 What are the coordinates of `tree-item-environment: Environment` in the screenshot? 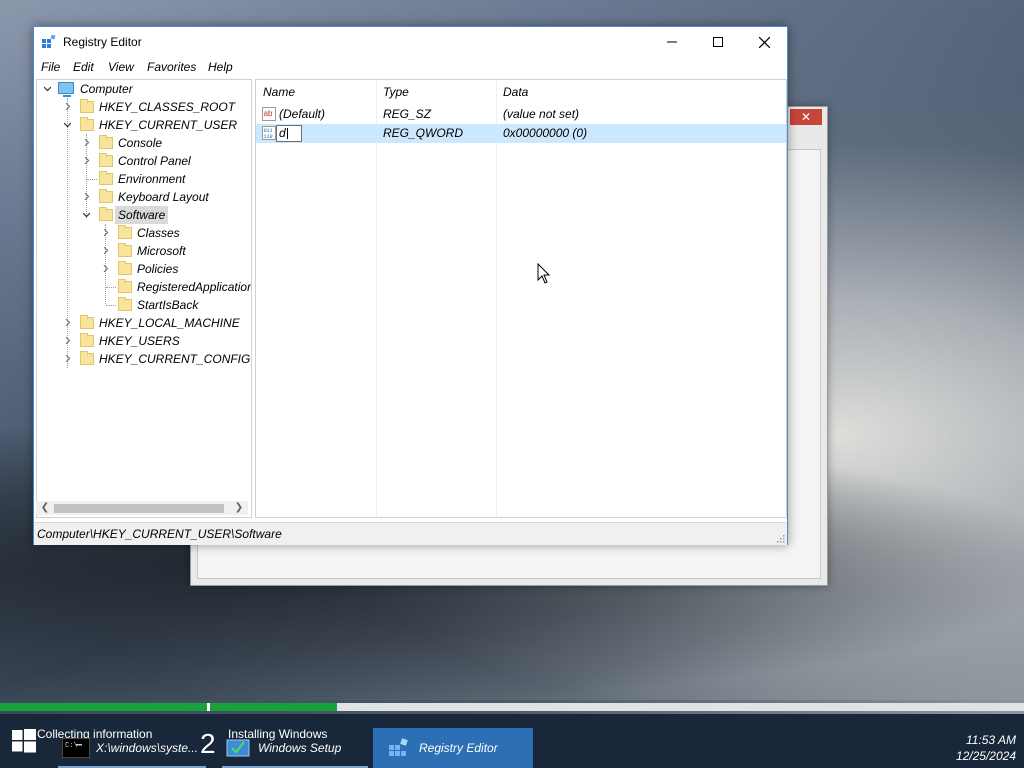 It's located at (144, 179).